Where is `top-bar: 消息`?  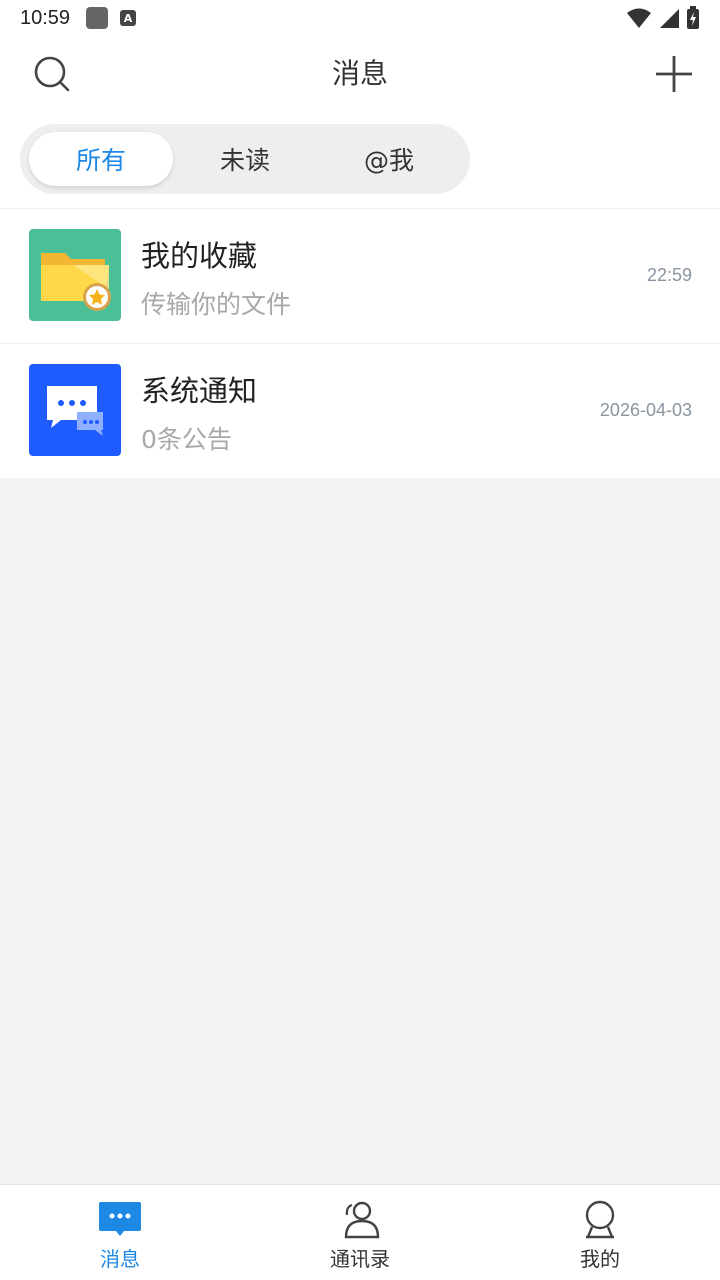 top-bar: 消息 is located at coordinates (360, 72).